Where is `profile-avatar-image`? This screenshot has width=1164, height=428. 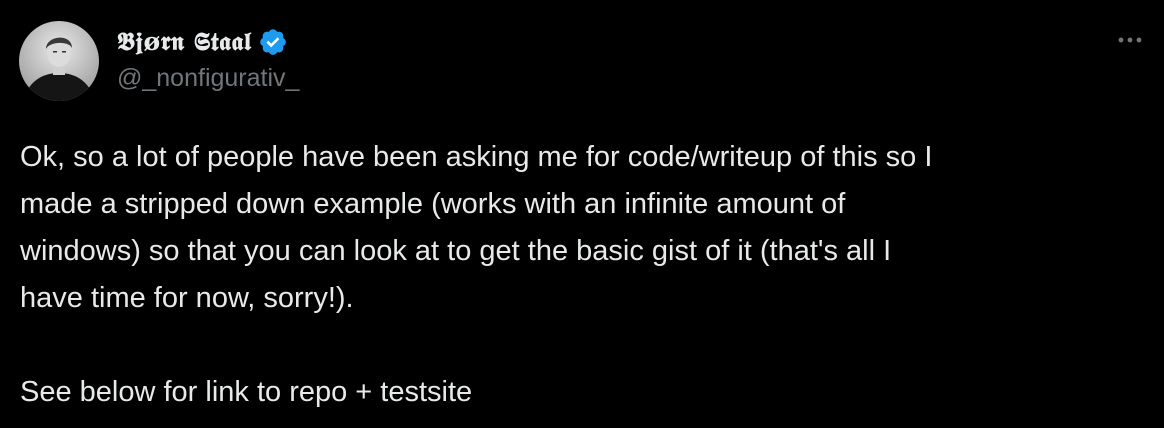 profile-avatar-image is located at coordinates (59, 61).